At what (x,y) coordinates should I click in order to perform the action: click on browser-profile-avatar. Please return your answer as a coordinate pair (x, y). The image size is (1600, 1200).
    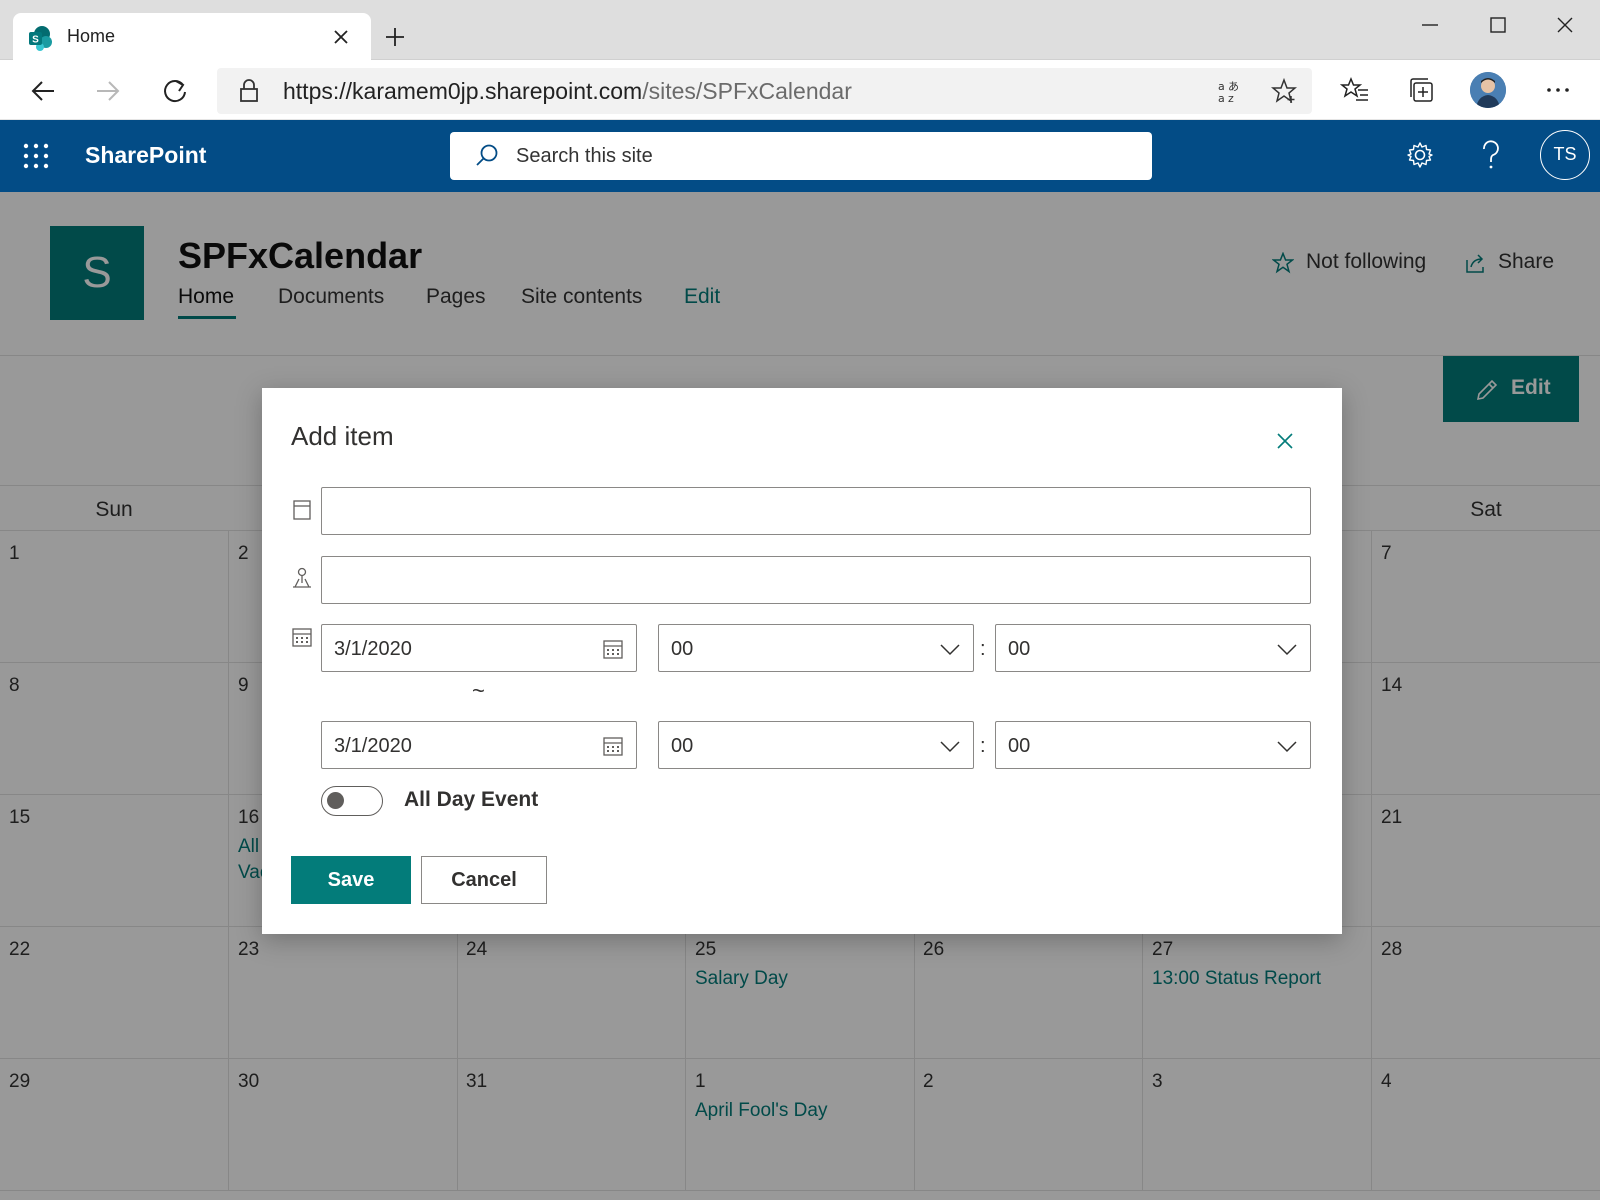
    Looking at the image, I should click on (1488, 90).